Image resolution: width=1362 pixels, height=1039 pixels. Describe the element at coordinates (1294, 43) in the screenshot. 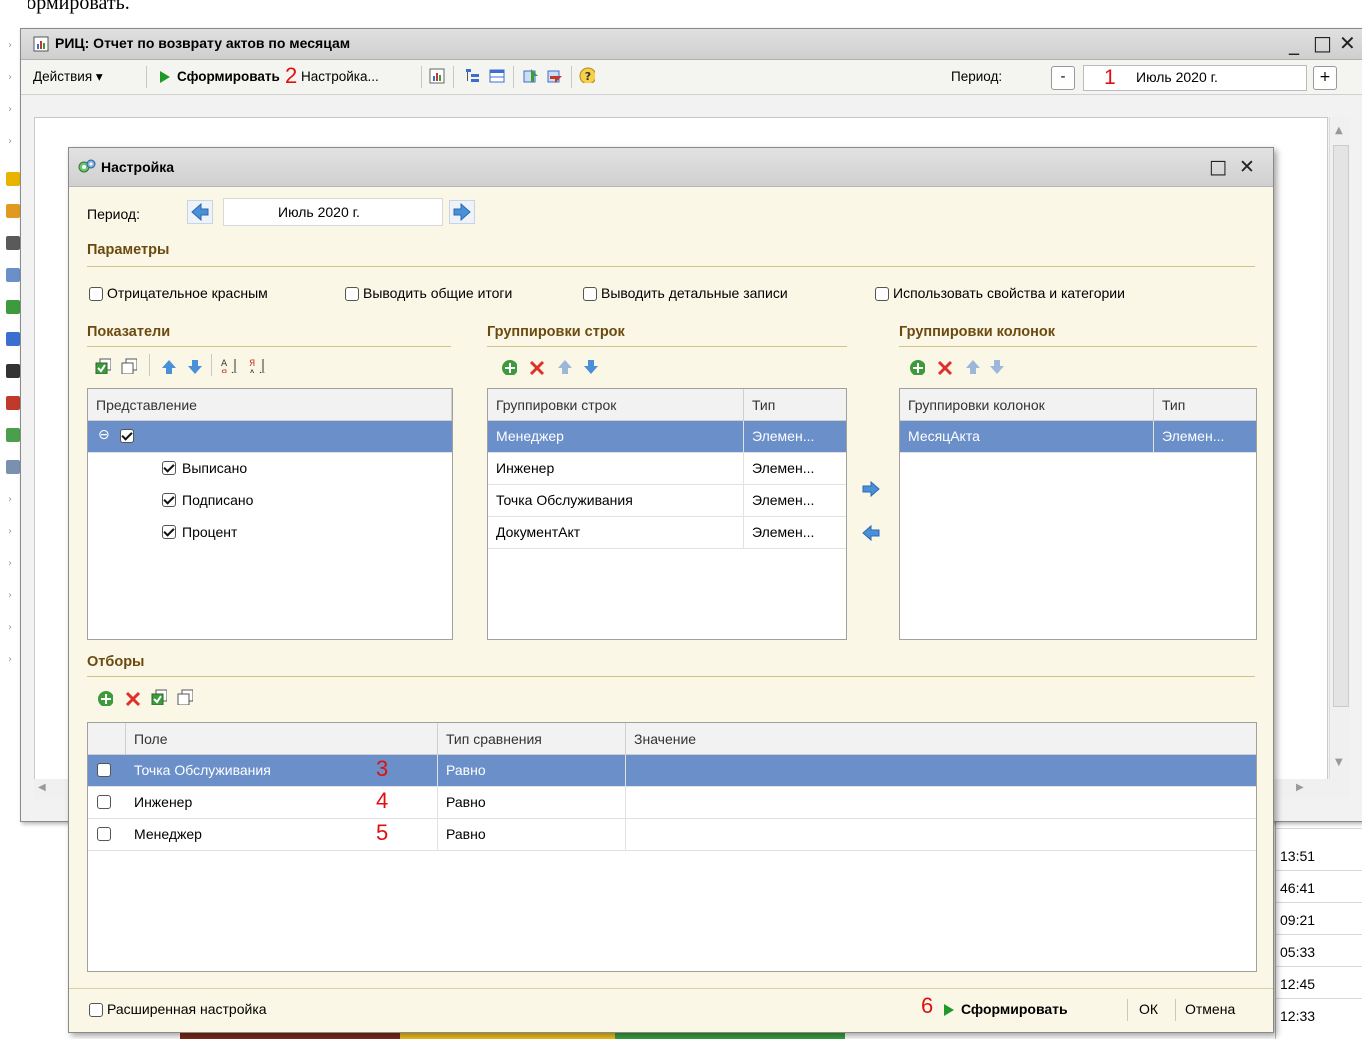

I see `minimize-button: _` at that location.